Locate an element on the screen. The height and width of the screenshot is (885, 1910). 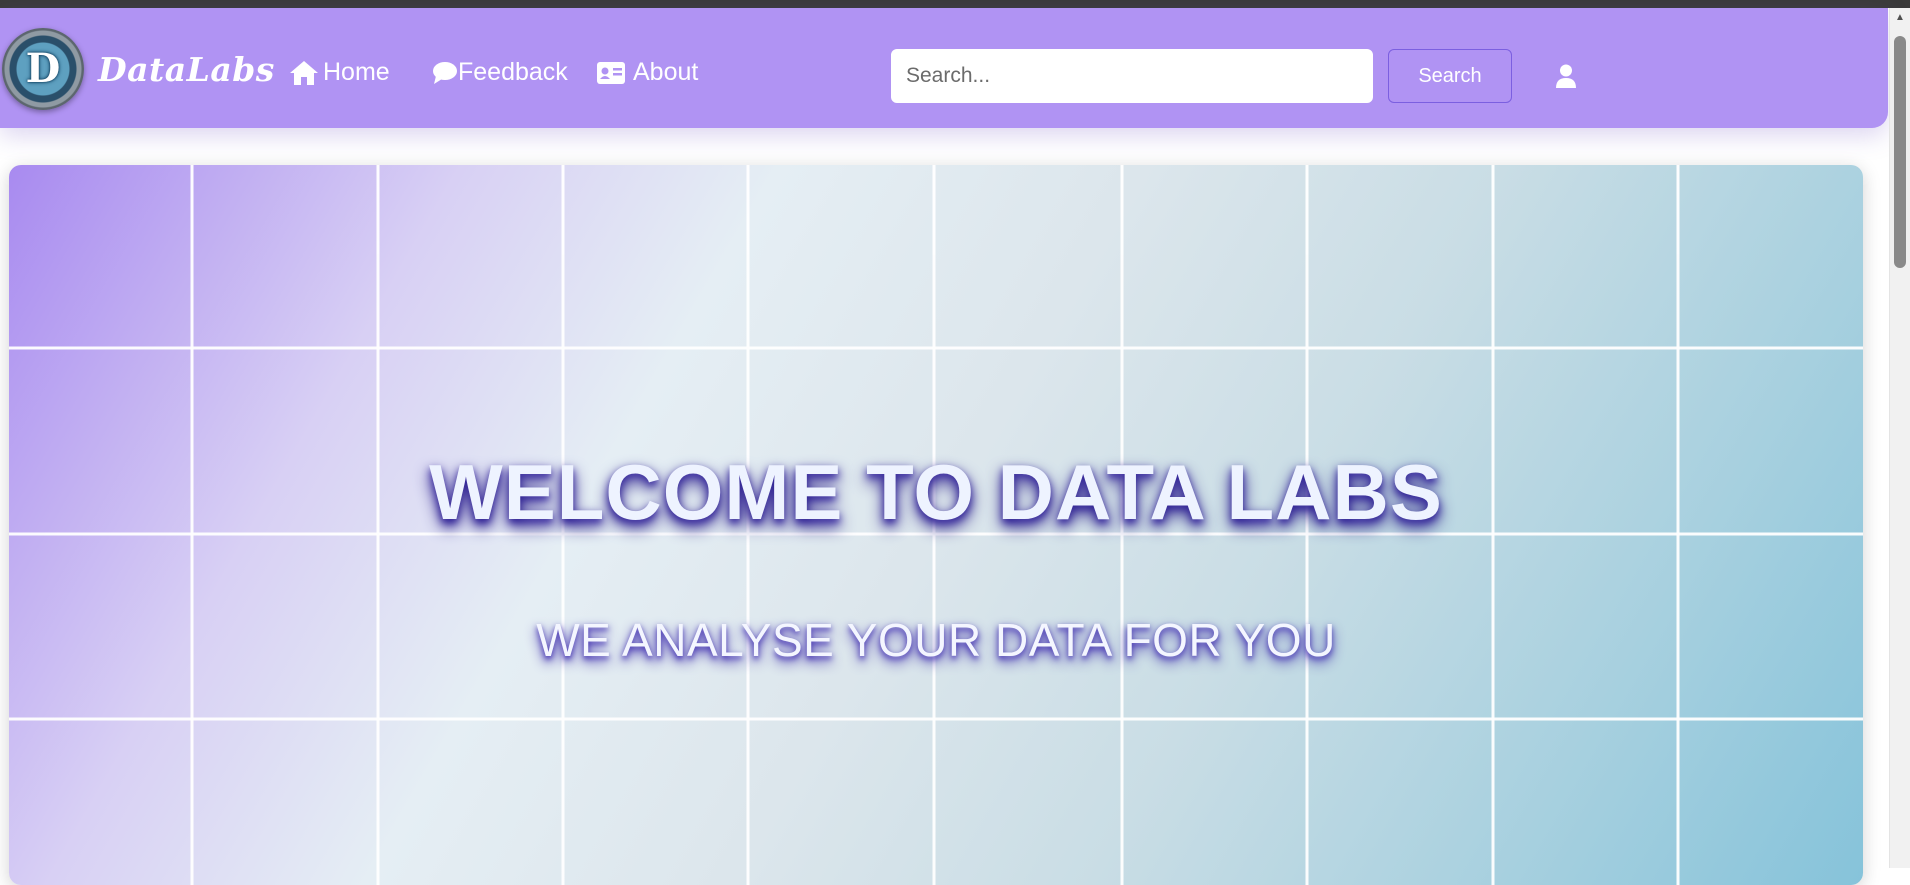
logo-letter: D is located at coordinates (43, 68).